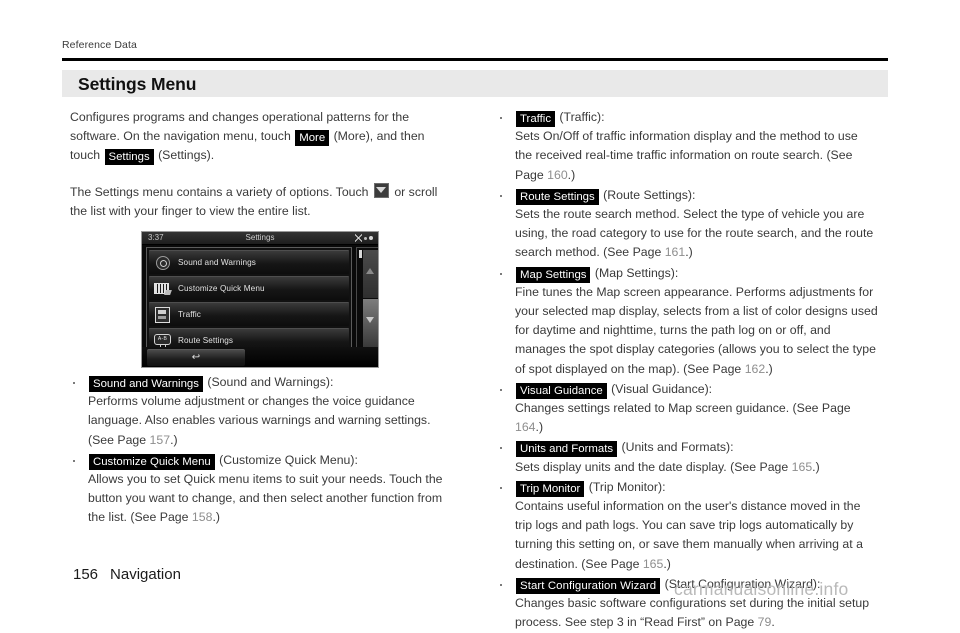 This screenshot has height=633, width=960. What do you see at coordinates (364, 238) in the screenshot?
I see `device-status-icons` at bounding box center [364, 238].